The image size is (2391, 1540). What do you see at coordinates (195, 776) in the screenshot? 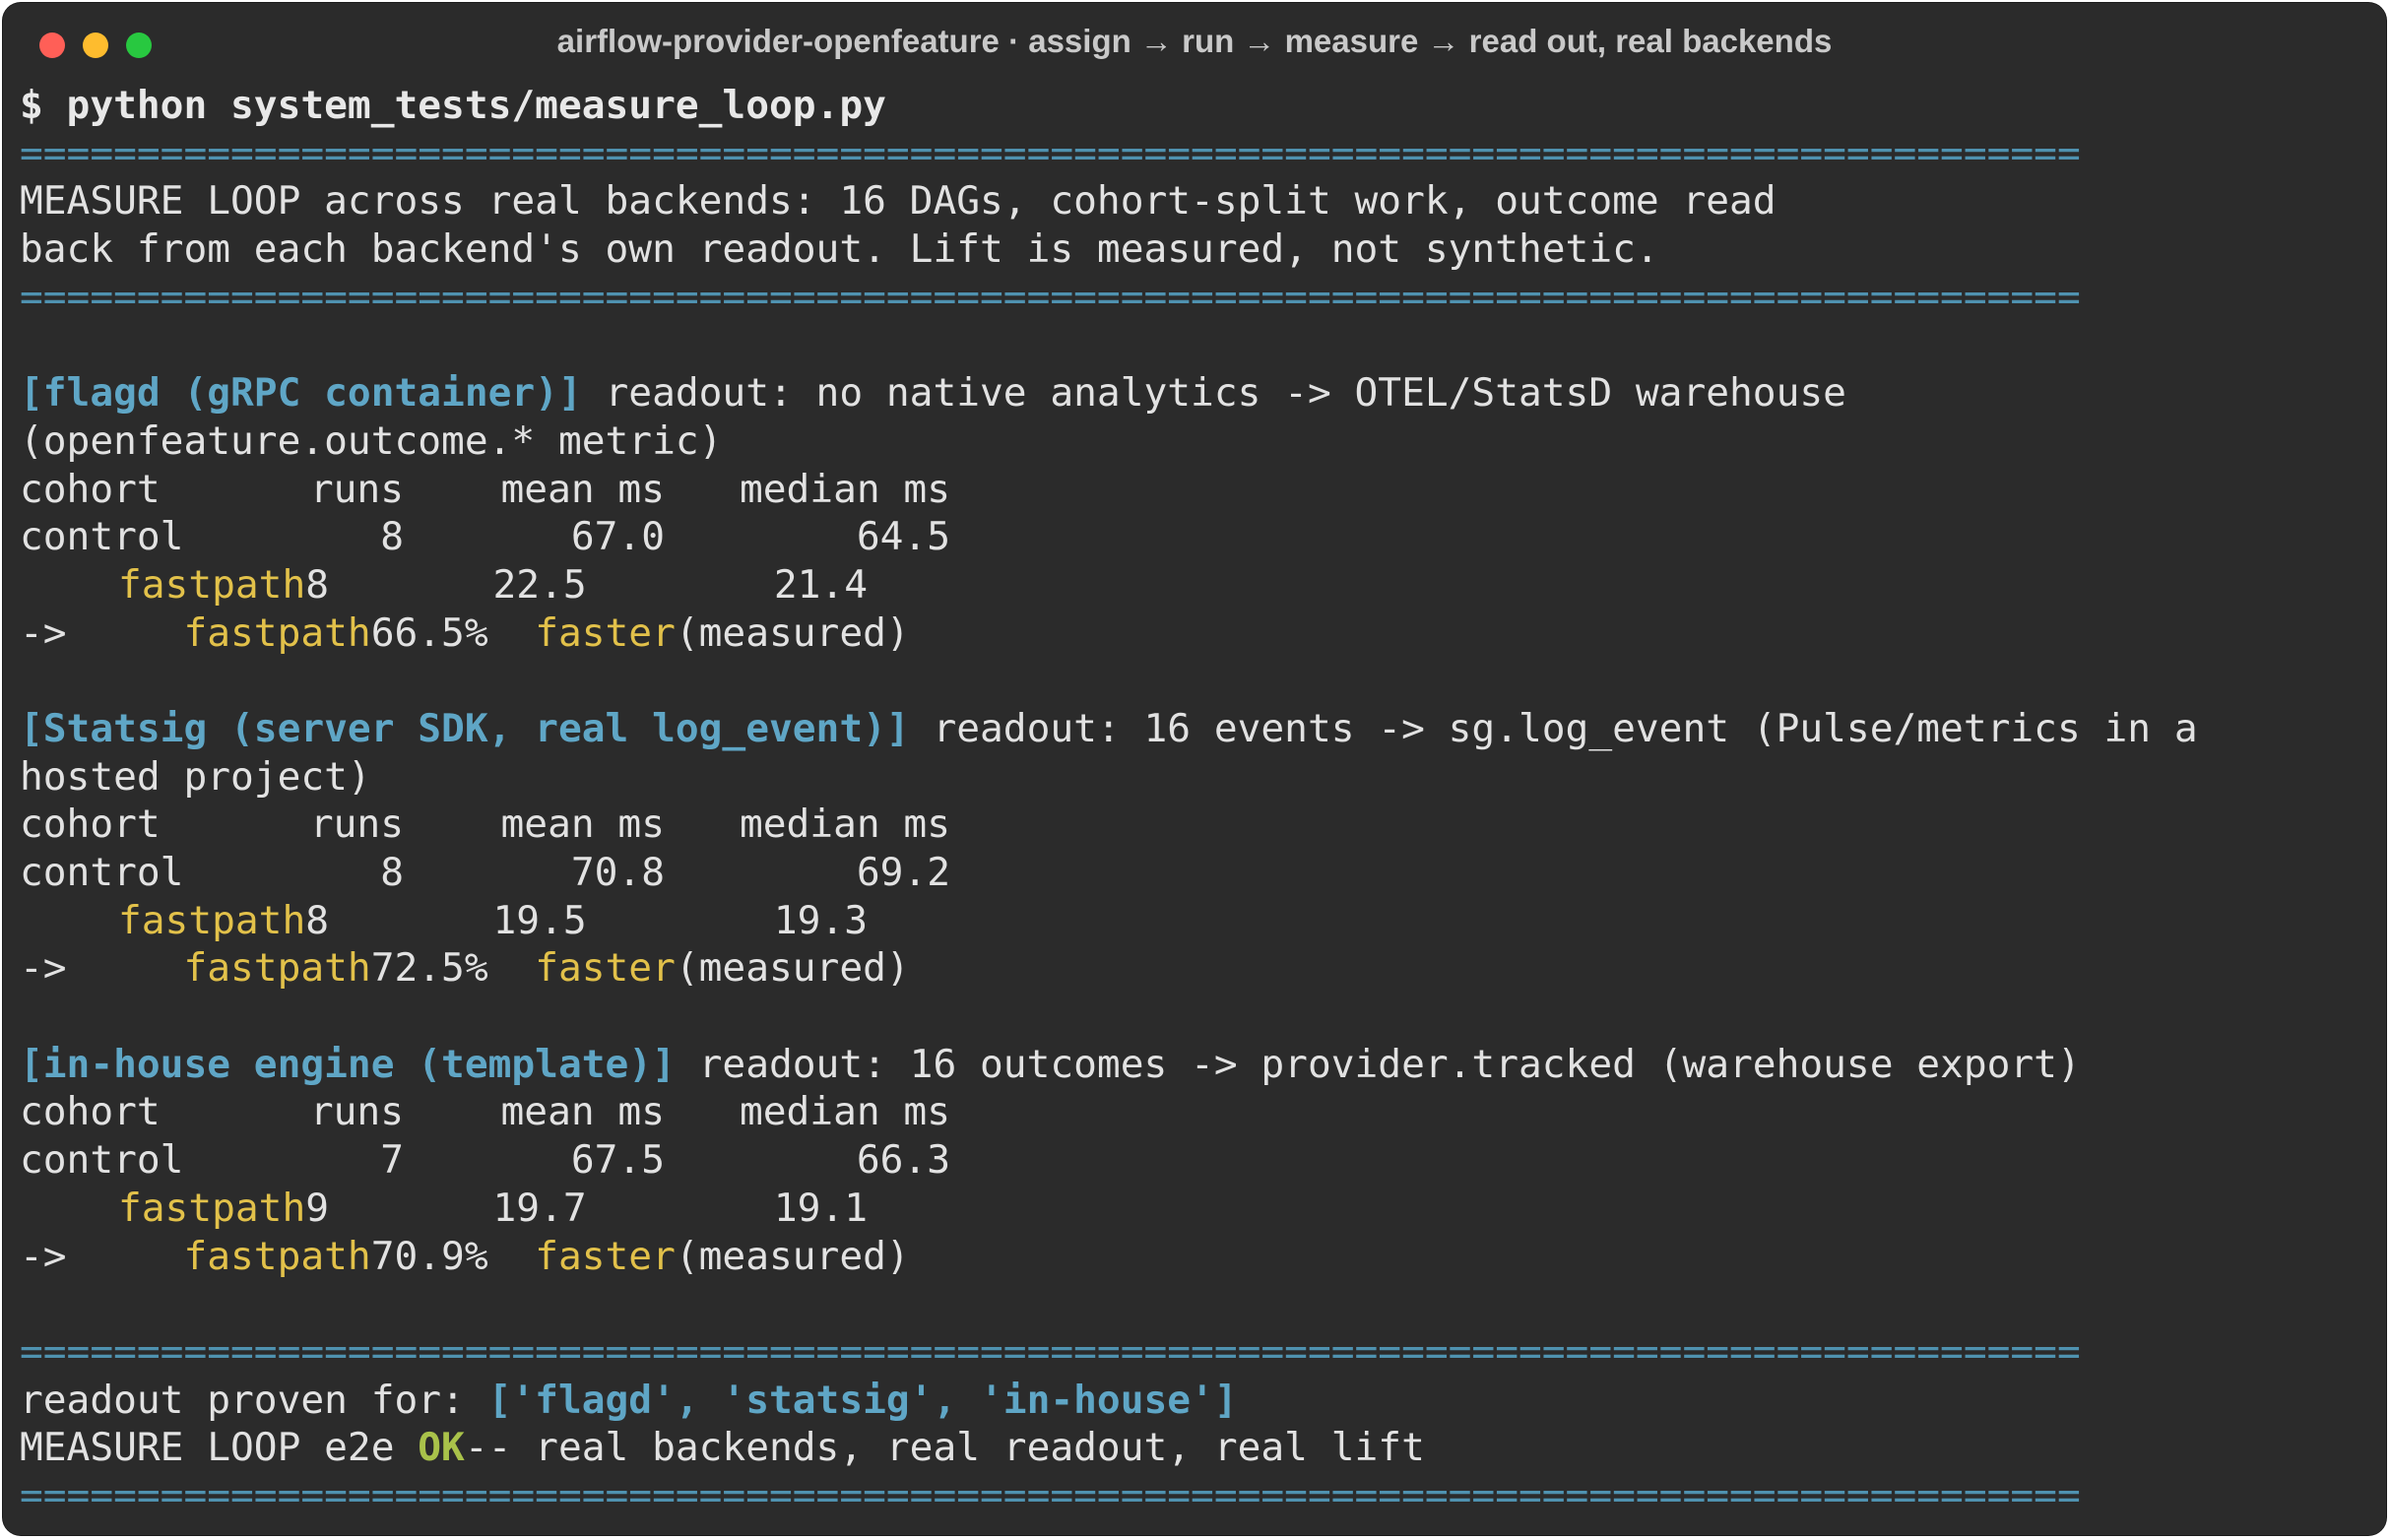
I see `backend-readout-continued: hosted project)` at bounding box center [195, 776].